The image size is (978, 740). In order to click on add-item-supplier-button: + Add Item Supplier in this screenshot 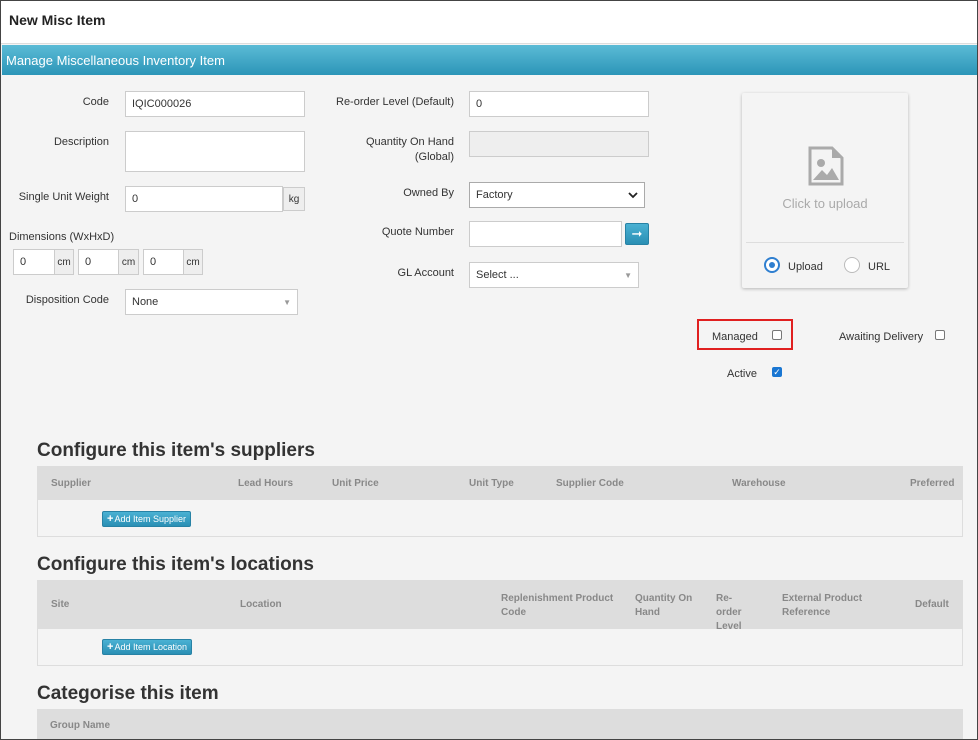, I will do `click(146, 519)`.